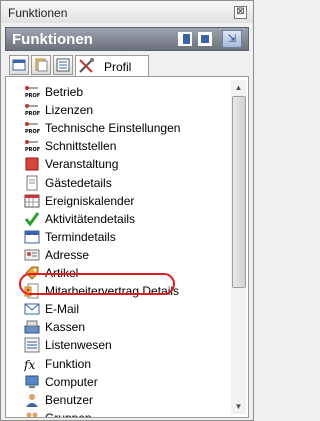 This screenshot has width=320, height=421. What do you see at coordinates (69, 399) in the screenshot?
I see `list-item-label: Benutzer` at bounding box center [69, 399].